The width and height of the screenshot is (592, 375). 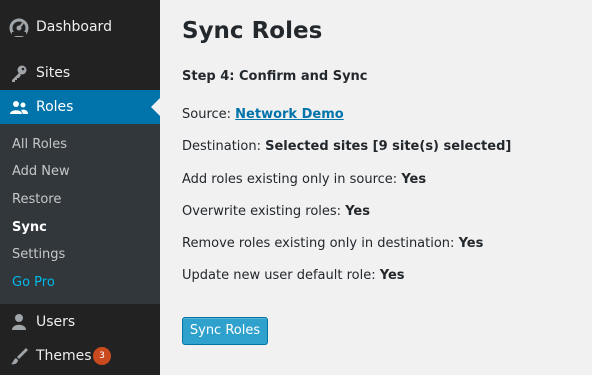 What do you see at coordinates (471, 243) in the screenshot?
I see `remove-roles-value: Yes` at bounding box center [471, 243].